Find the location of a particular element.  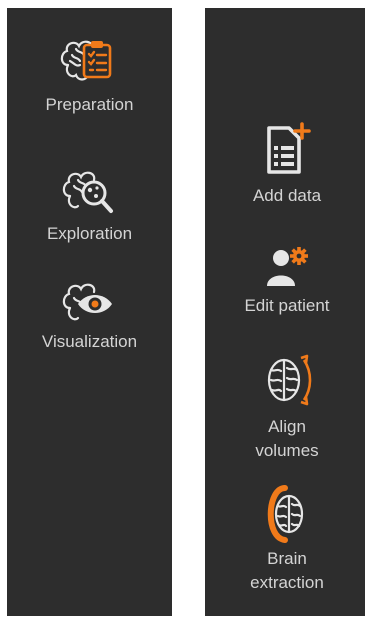

exploration-button: Exploration is located at coordinates (89, 204).